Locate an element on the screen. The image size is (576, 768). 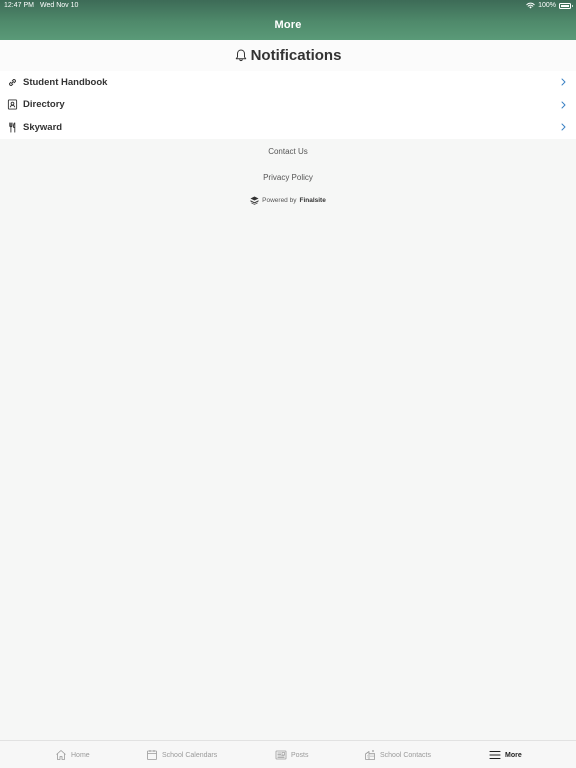
fork-knife-icon is located at coordinates (12, 127).